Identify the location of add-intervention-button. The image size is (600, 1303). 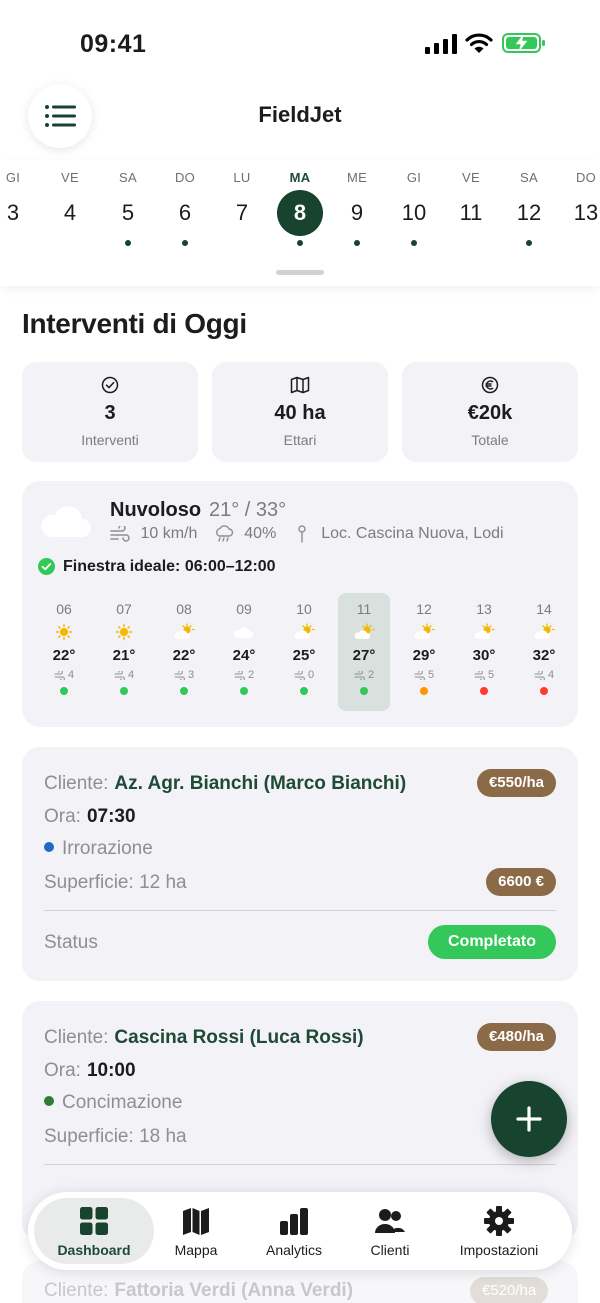
(529, 1119).